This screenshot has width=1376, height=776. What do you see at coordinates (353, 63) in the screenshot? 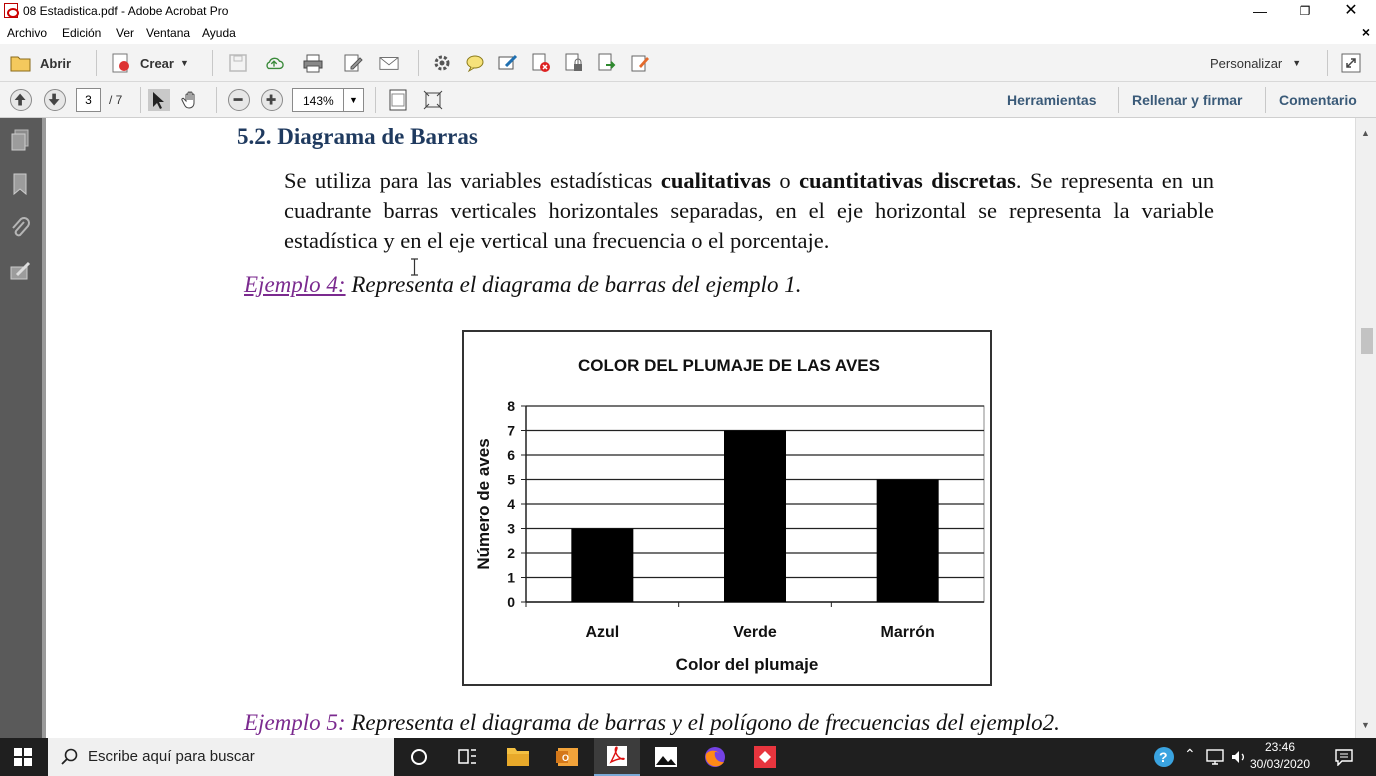
I see `edit-document-icon` at bounding box center [353, 63].